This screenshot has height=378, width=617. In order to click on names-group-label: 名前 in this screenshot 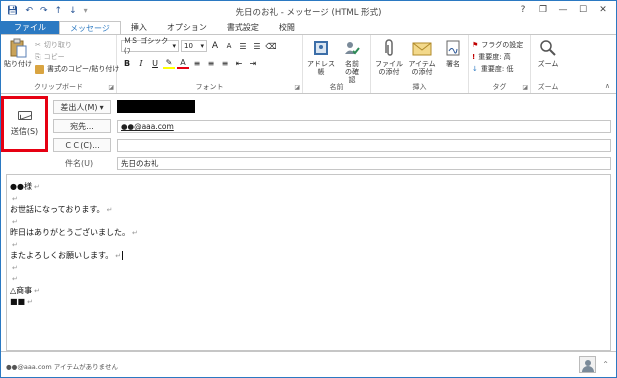, I will do `click(336, 87)`.